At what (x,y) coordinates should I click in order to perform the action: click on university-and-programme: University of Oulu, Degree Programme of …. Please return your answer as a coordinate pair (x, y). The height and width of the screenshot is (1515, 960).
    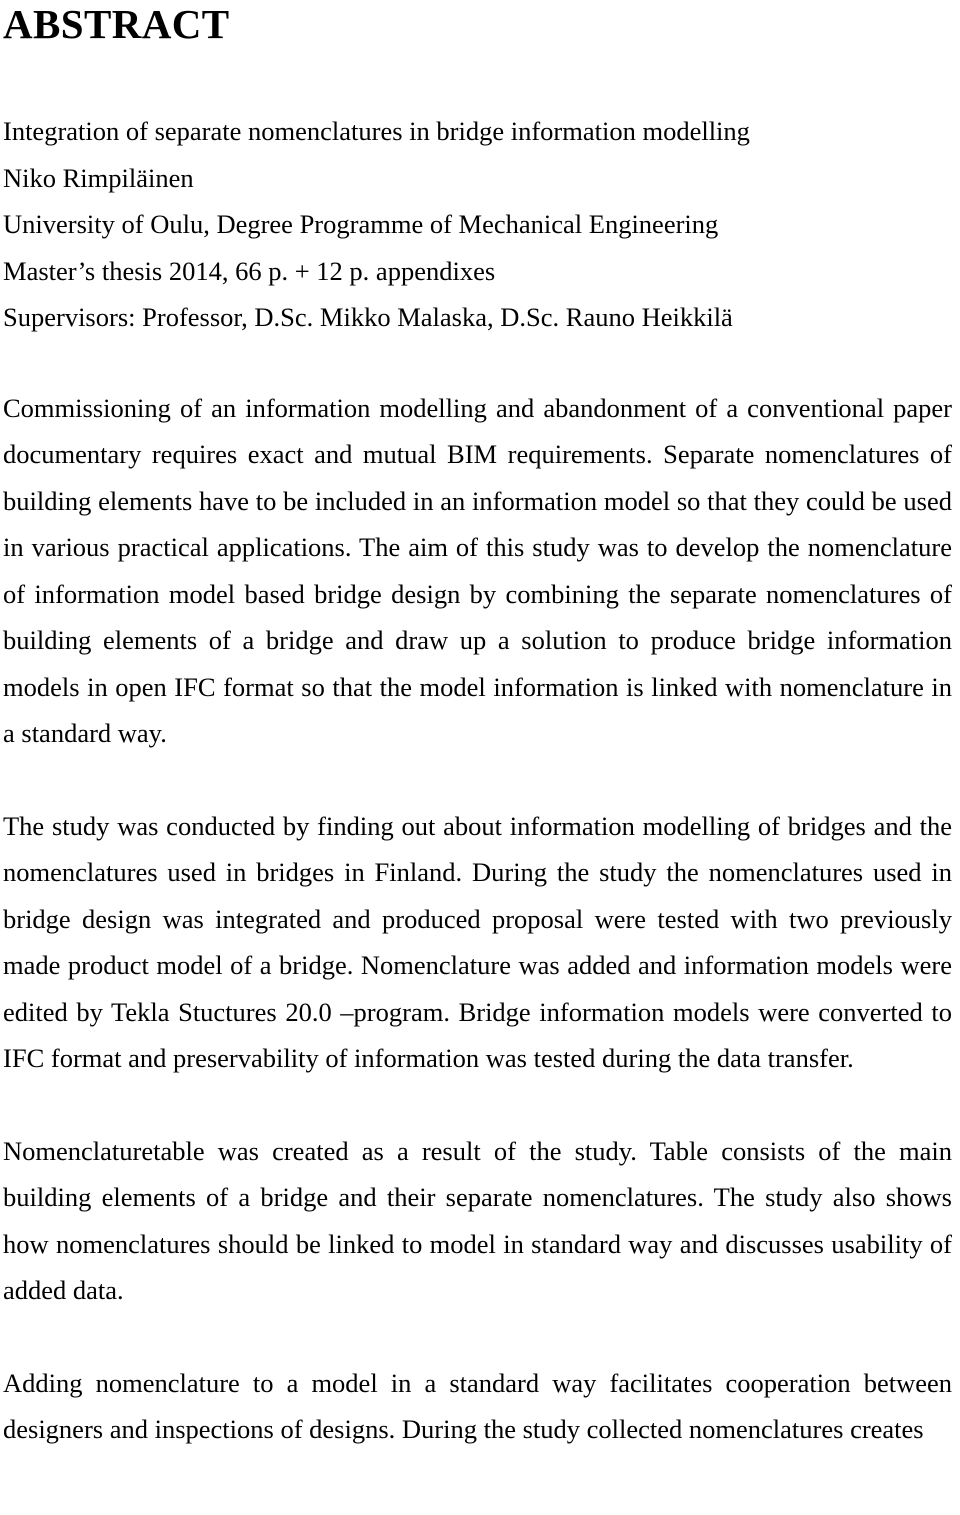
    Looking at the image, I should click on (361, 224).